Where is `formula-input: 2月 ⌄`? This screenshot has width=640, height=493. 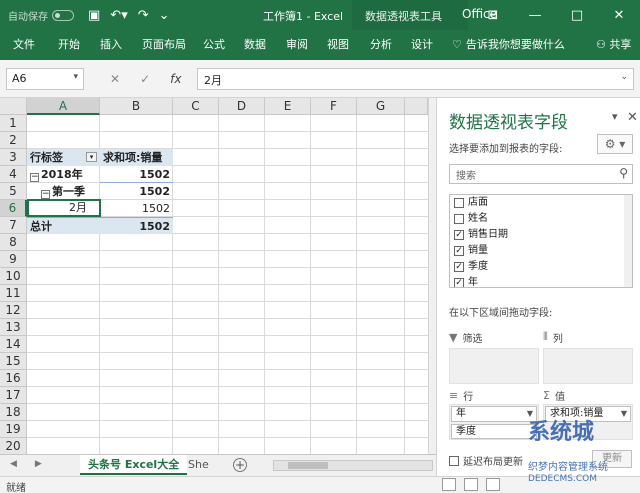 formula-input: 2月 ⌄ is located at coordinates (415, 79).